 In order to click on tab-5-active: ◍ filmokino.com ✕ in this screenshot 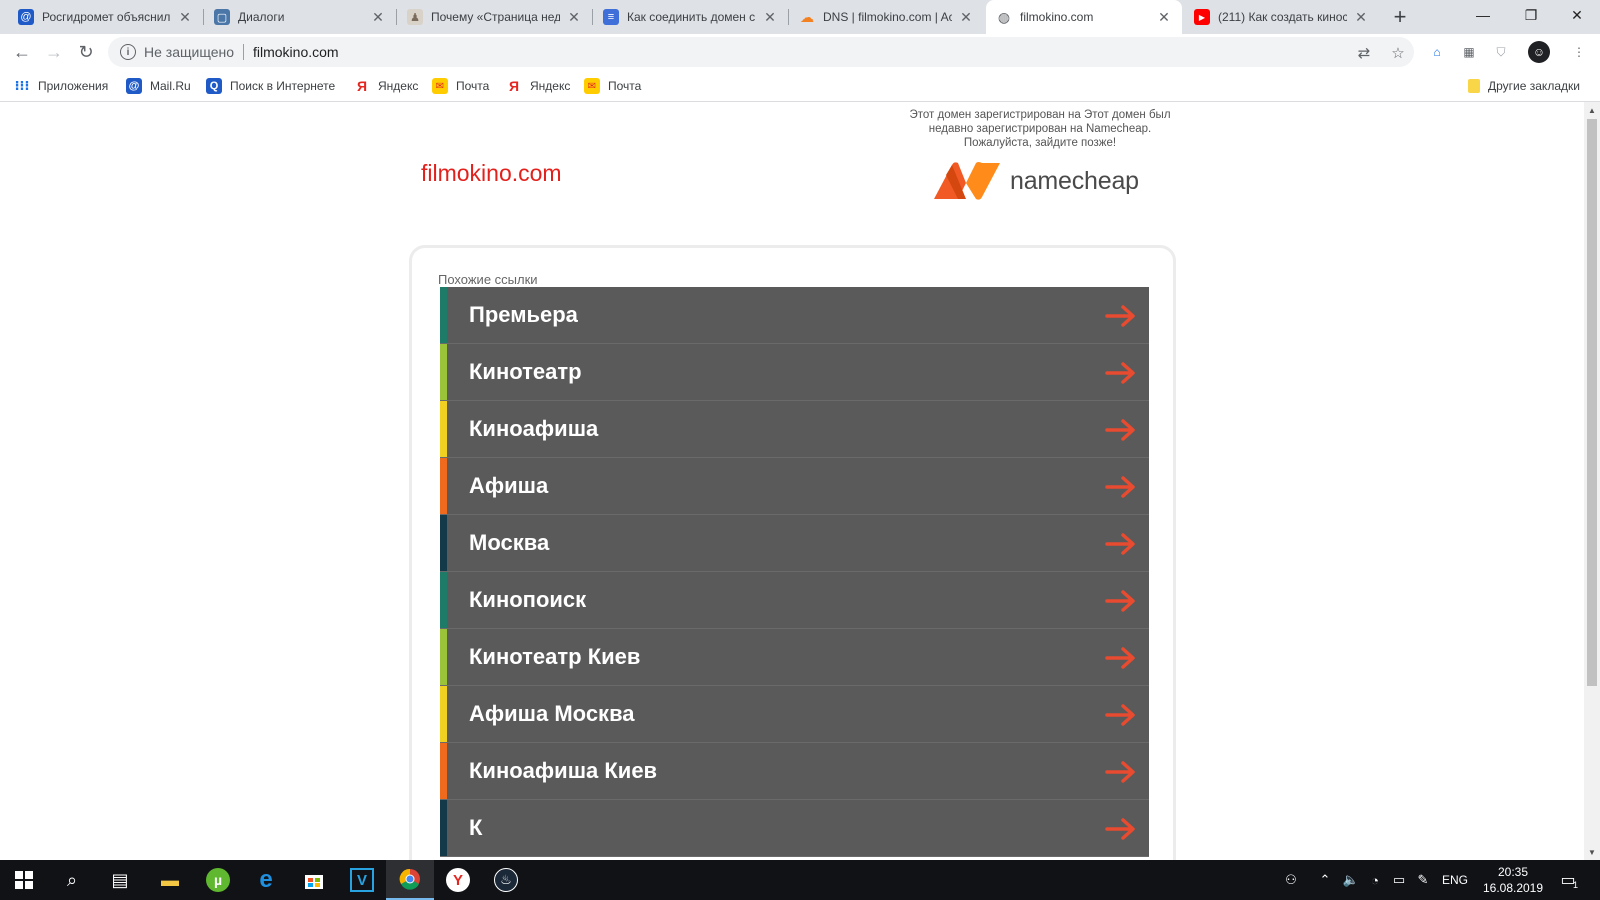, I will do `click(1084, 17)`.